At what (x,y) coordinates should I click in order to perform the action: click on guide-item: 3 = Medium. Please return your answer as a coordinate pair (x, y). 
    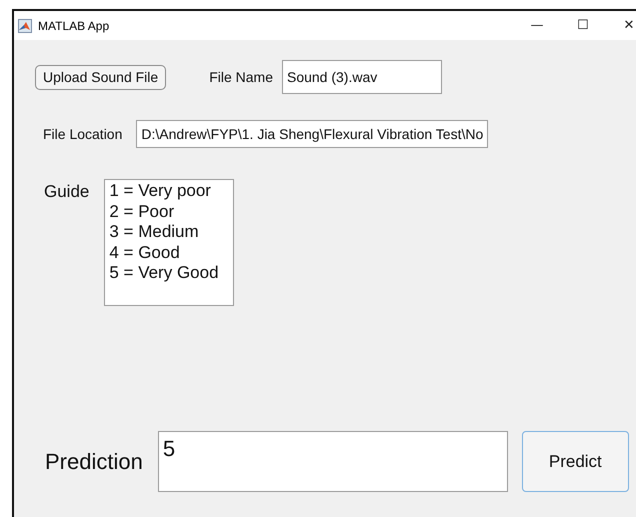
    Looking at the image, I should click on (154, 232).